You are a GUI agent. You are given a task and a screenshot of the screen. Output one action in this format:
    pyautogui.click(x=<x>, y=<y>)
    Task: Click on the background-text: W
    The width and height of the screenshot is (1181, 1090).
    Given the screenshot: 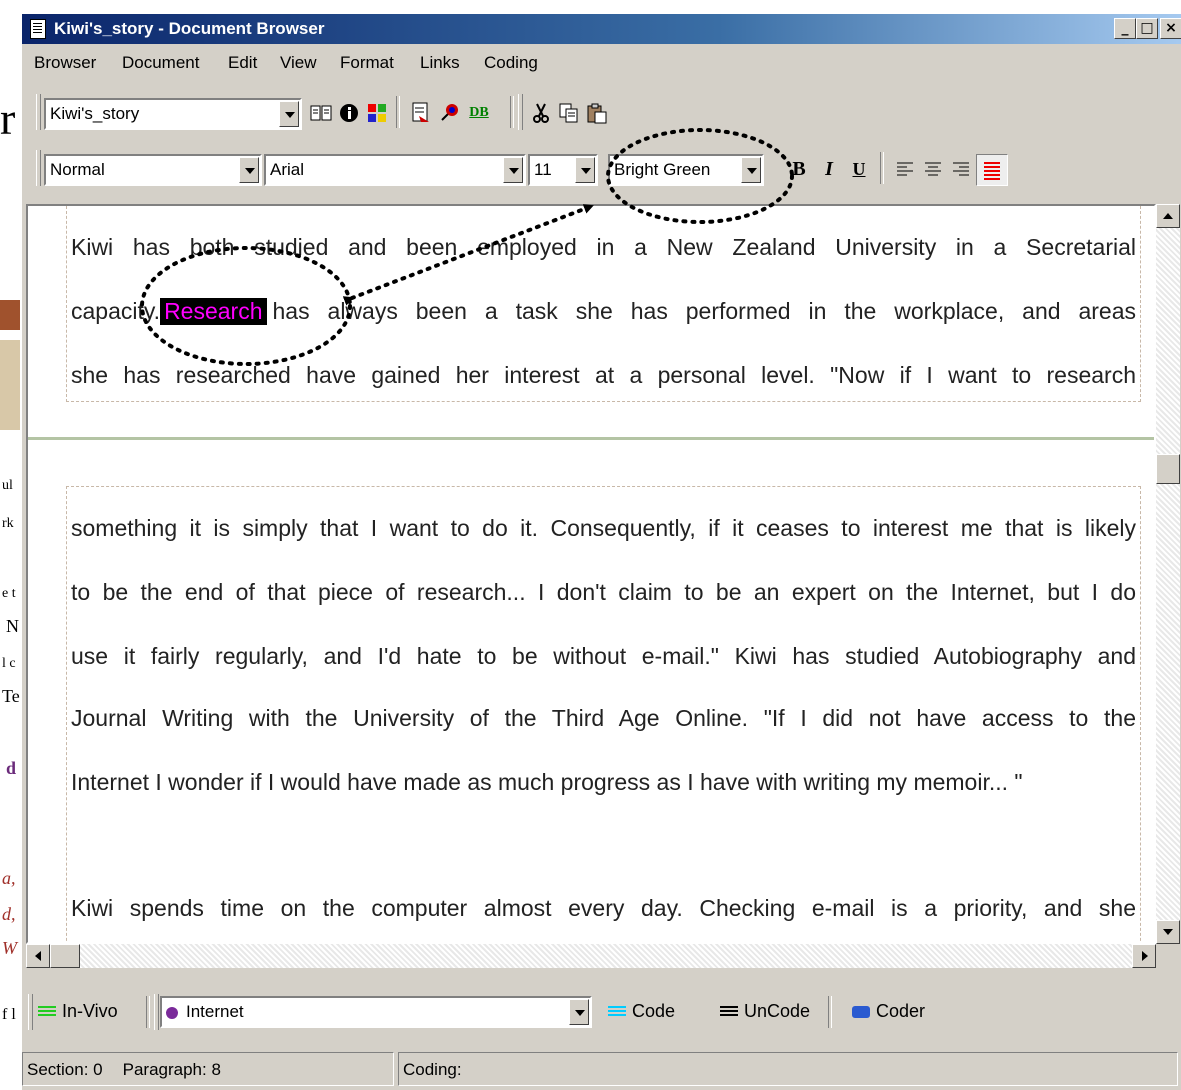 What is the action you would take?
    pyautogui.click(x=9, y=948)
    